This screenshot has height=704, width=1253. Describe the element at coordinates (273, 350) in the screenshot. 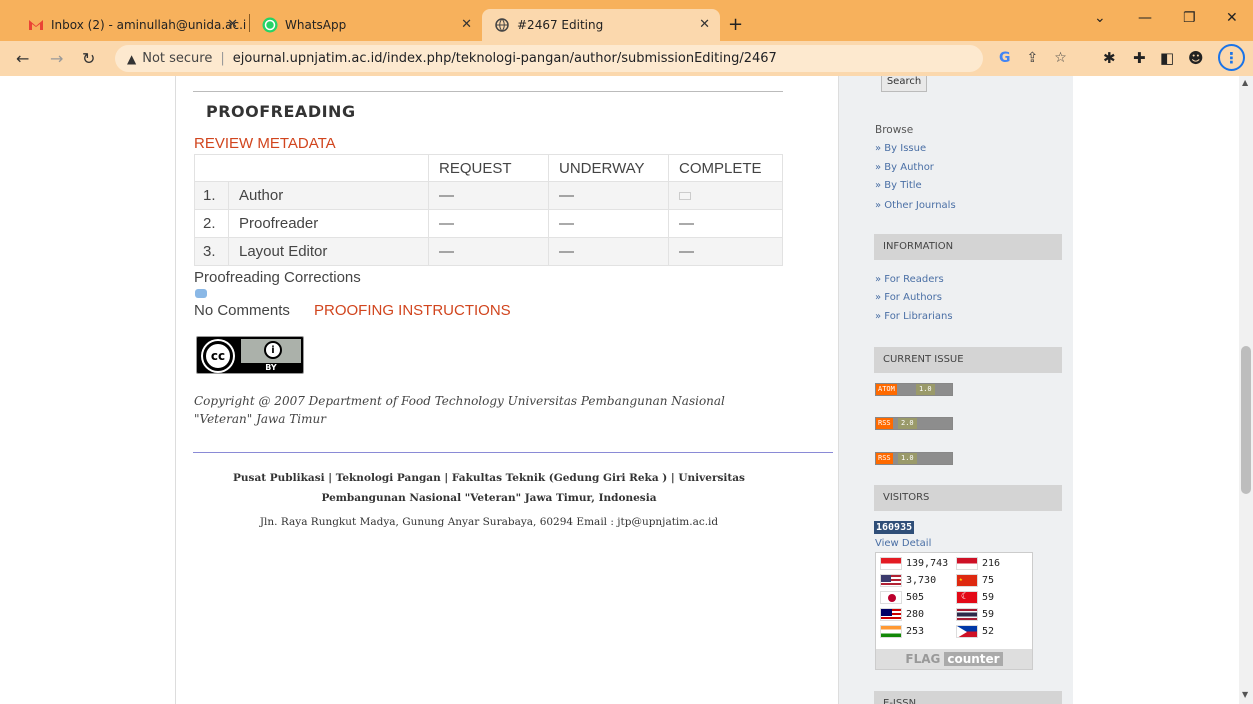

I see `attribution-icon: i` at that location.